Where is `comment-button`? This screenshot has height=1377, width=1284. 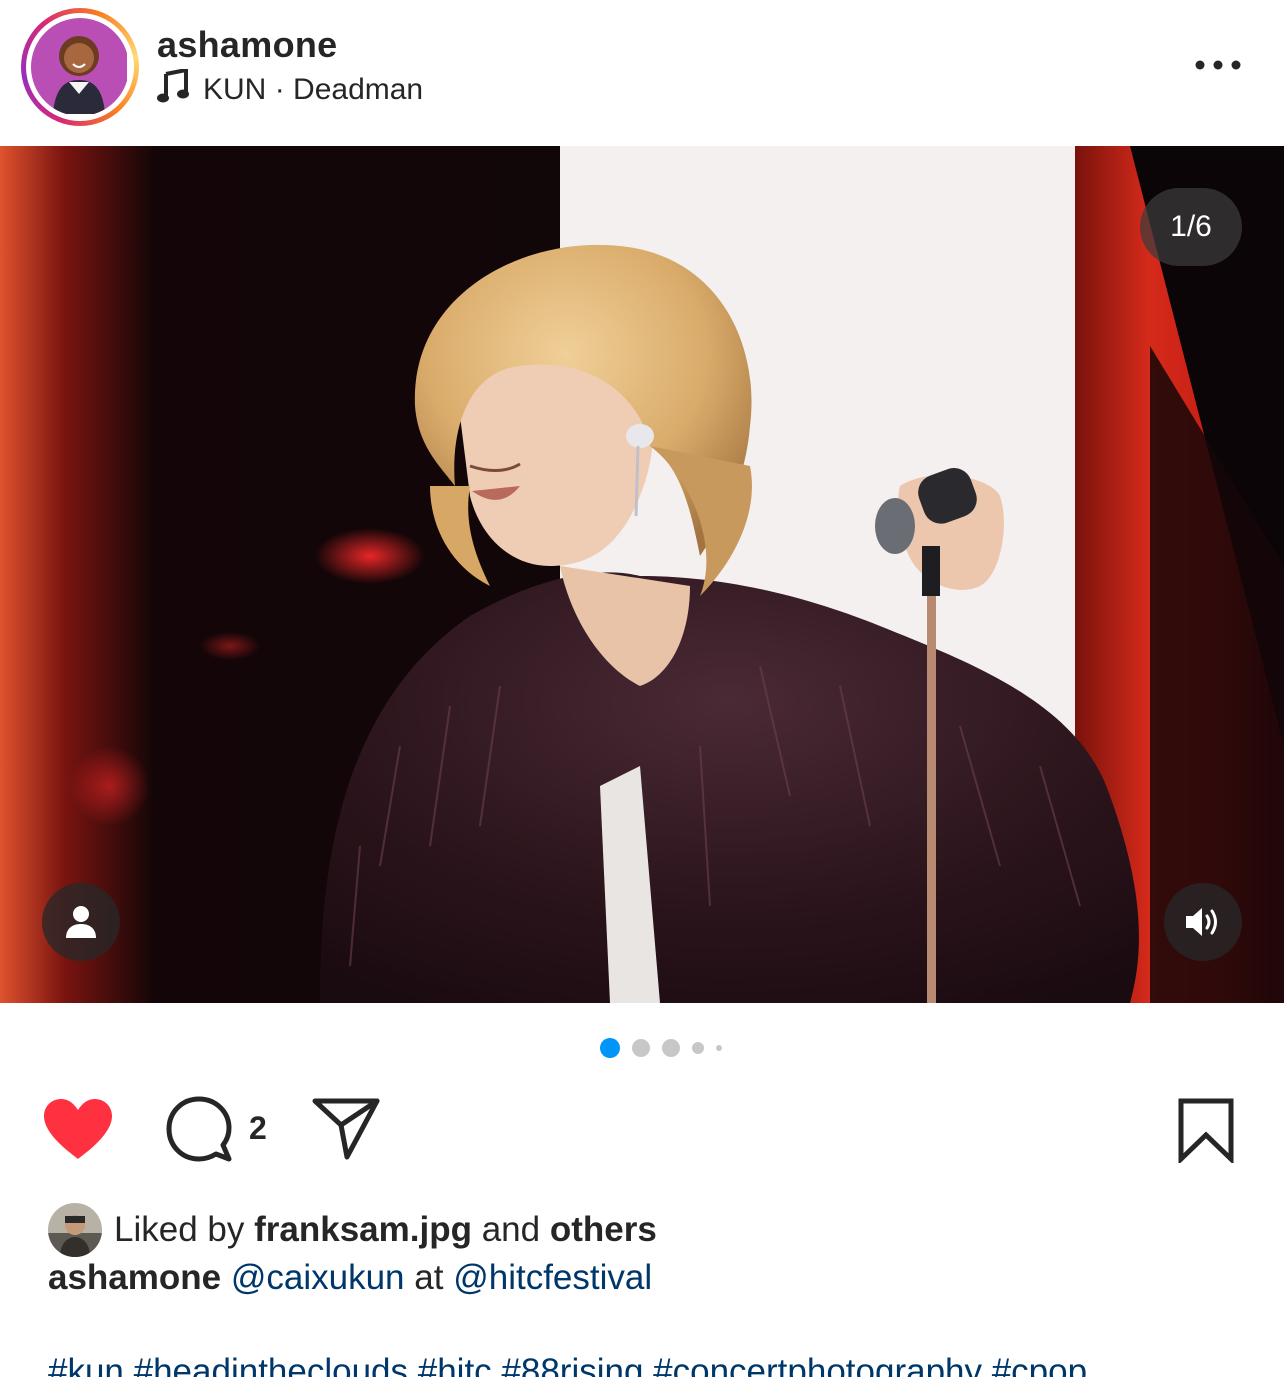 comment-button is located at coordinates (199, 1129).